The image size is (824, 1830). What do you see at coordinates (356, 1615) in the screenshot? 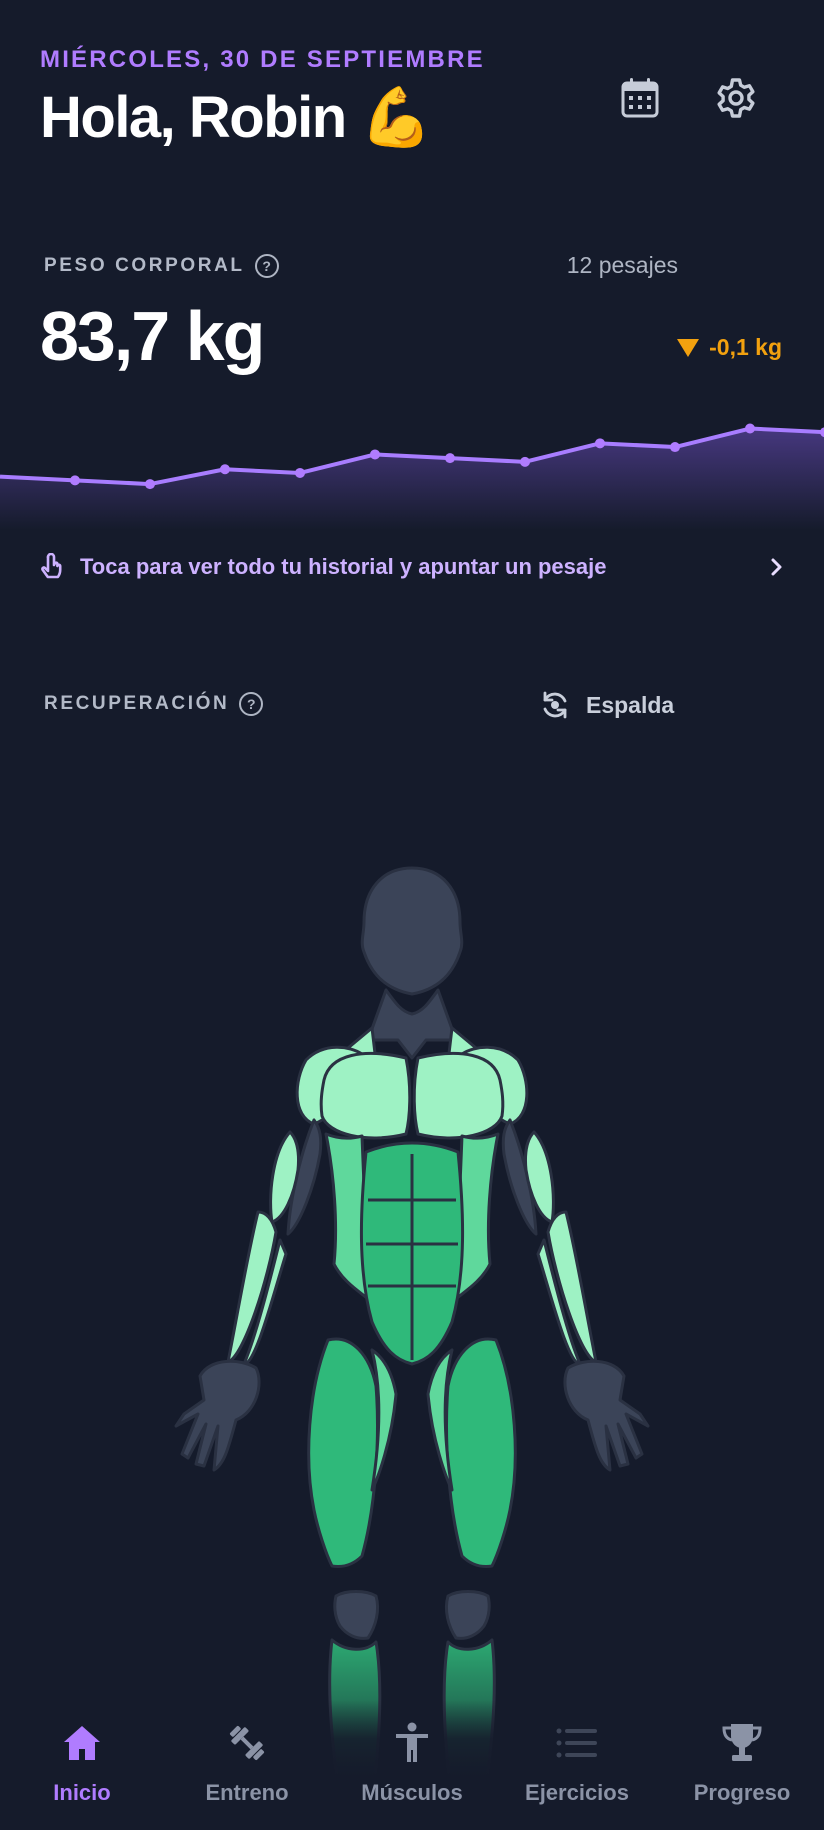
I see `knee-left` at bounding box center [356, 1615].